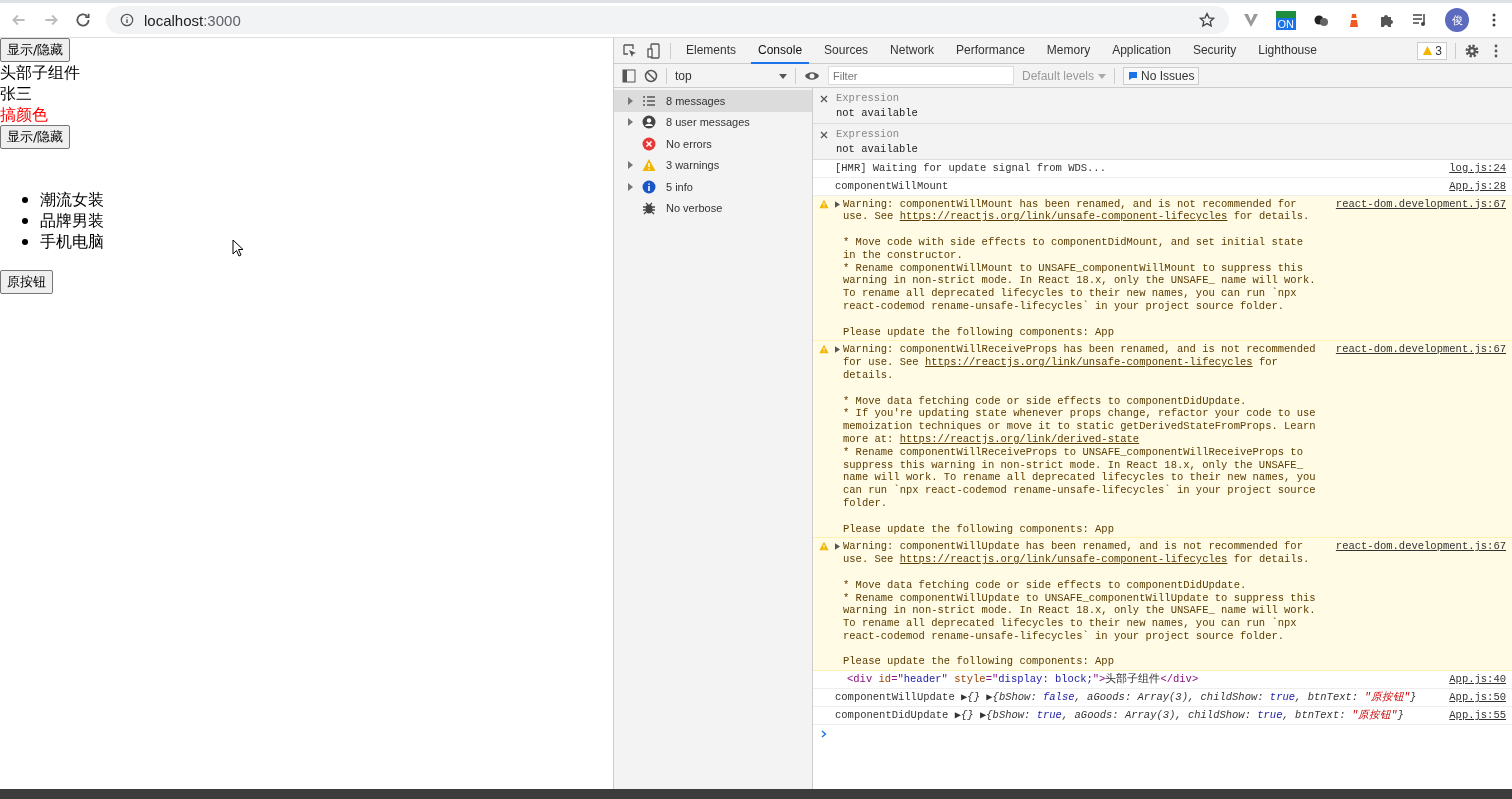 The image size is (1512, 799). Describe the element at coordinates (83, 20) in the screenshot. I see `reload-icon` at that location.